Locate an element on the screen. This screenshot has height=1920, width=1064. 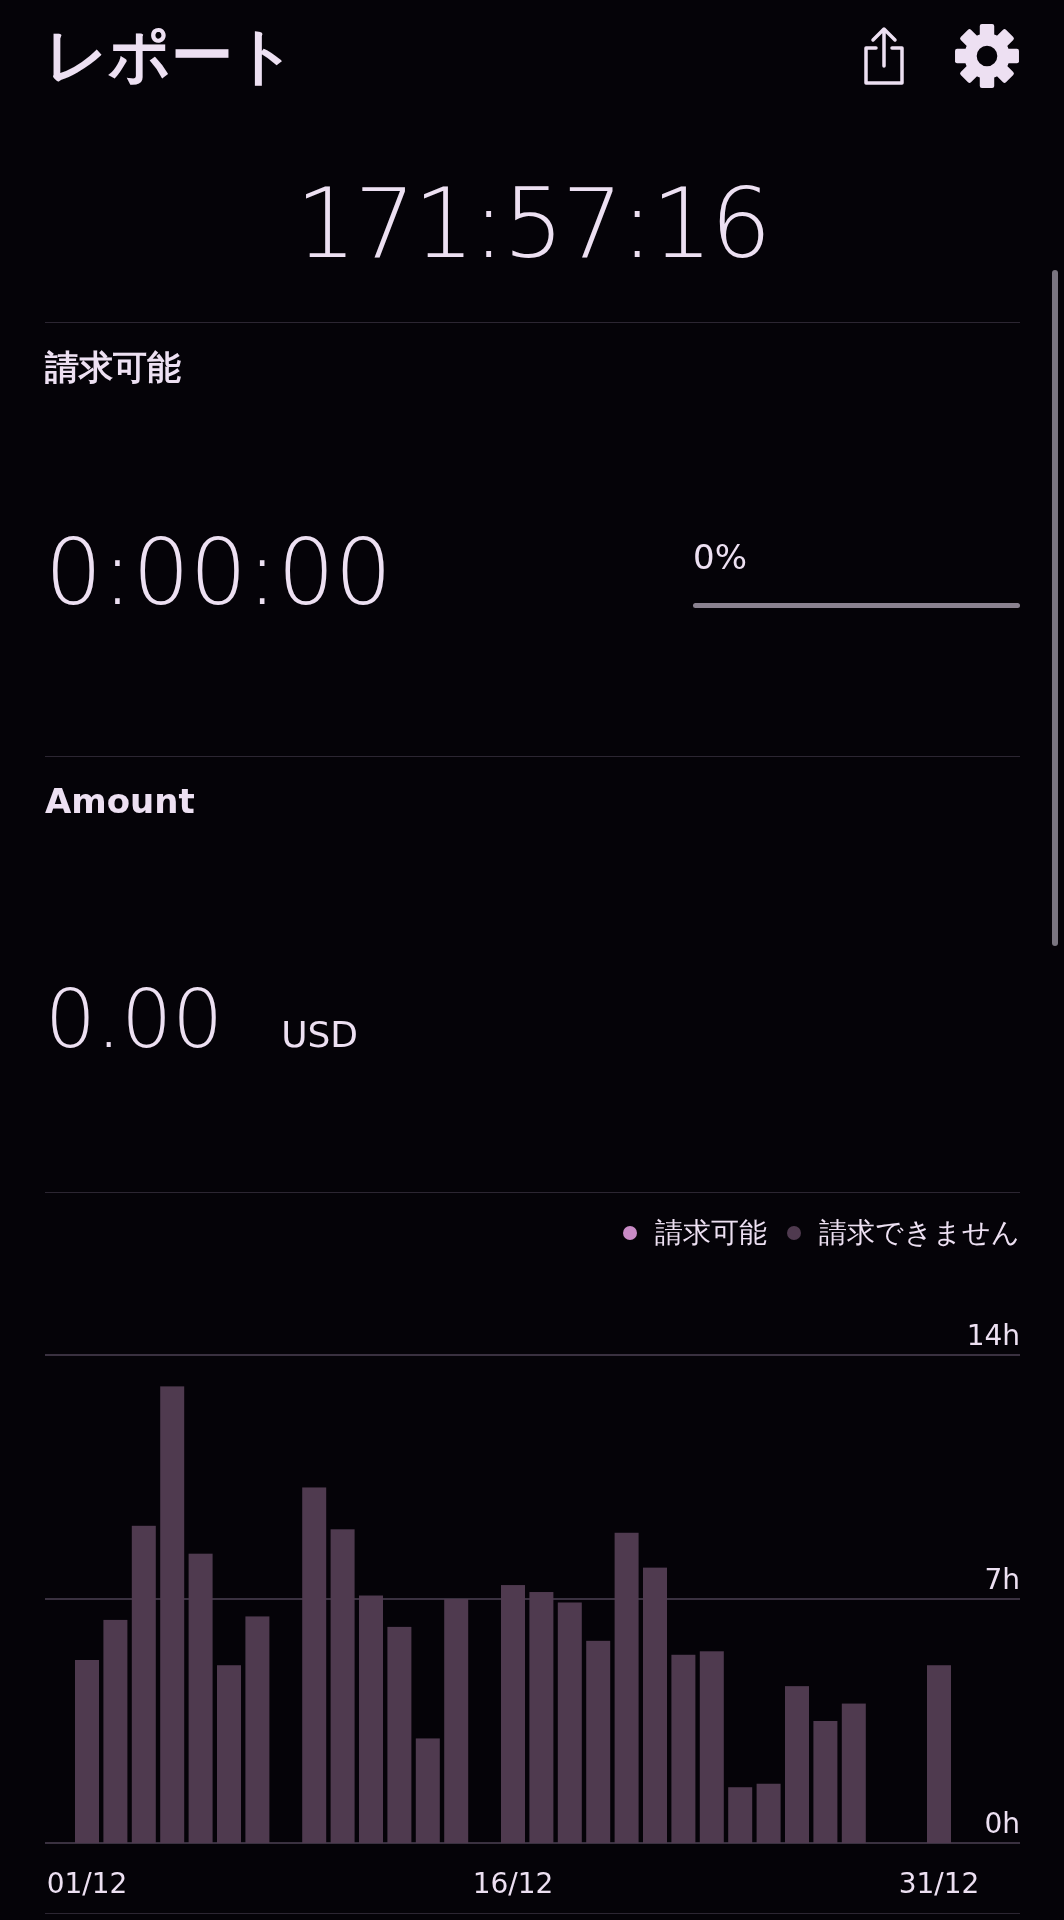
y-axis-label: 7h is located at coordinates (1002, 1579).